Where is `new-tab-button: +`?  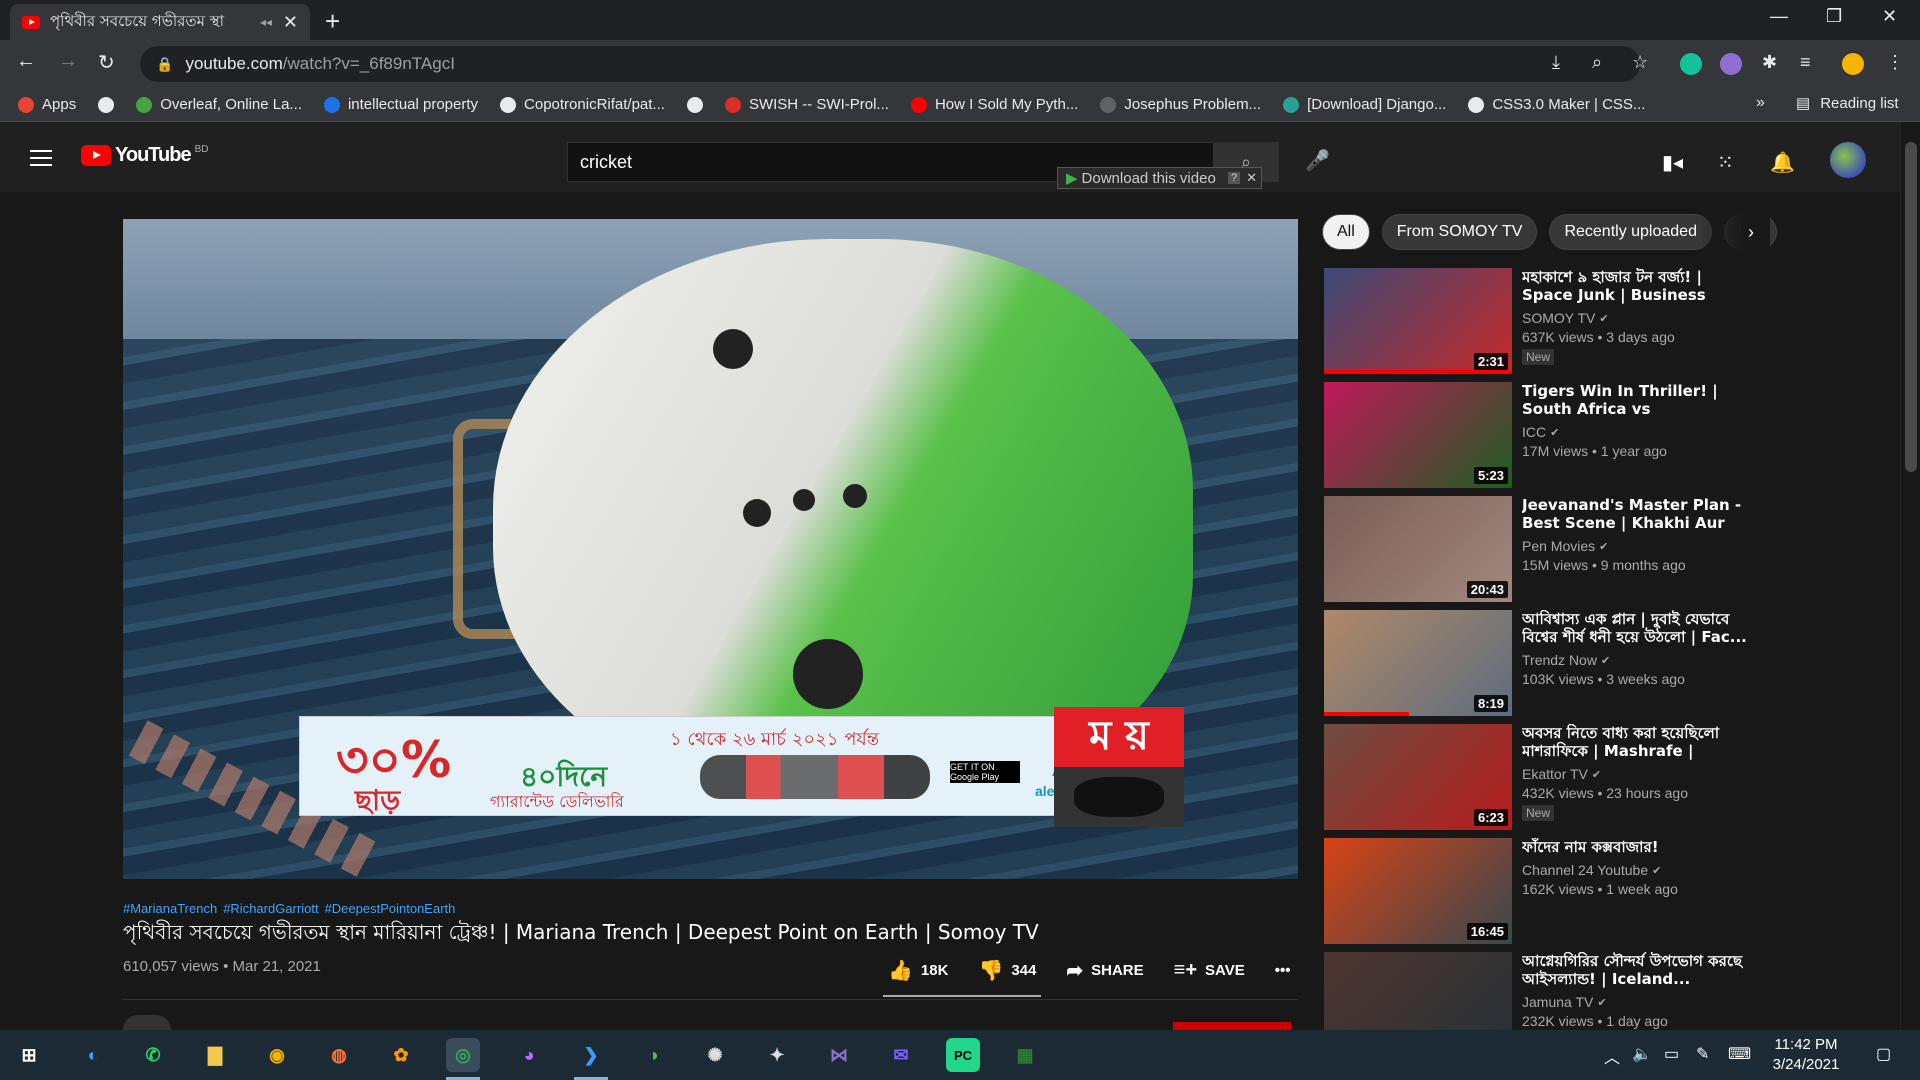 new-tab-button: + is located at coordinates (332, 21).